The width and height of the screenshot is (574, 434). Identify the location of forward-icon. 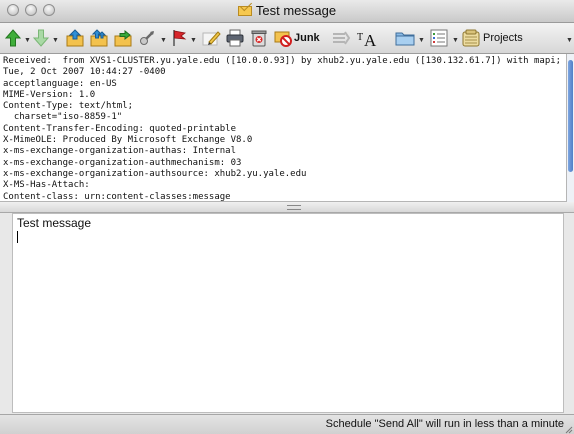
(123, 38).